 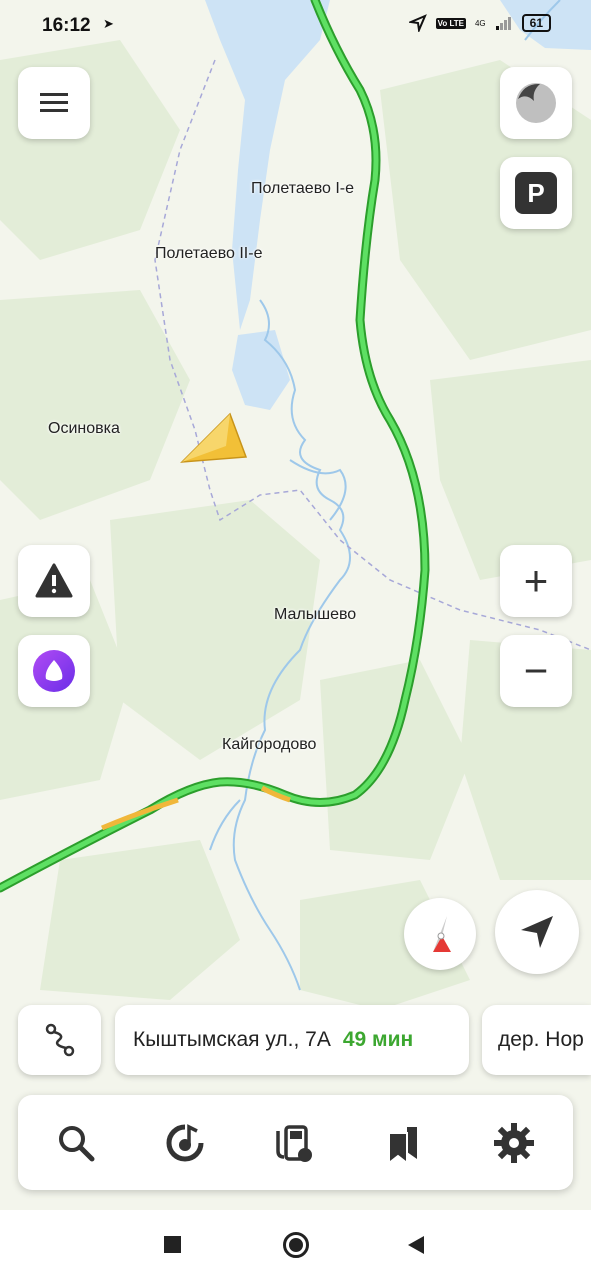 I want to click on status-time: 16:12, so click(x=66, y=25).